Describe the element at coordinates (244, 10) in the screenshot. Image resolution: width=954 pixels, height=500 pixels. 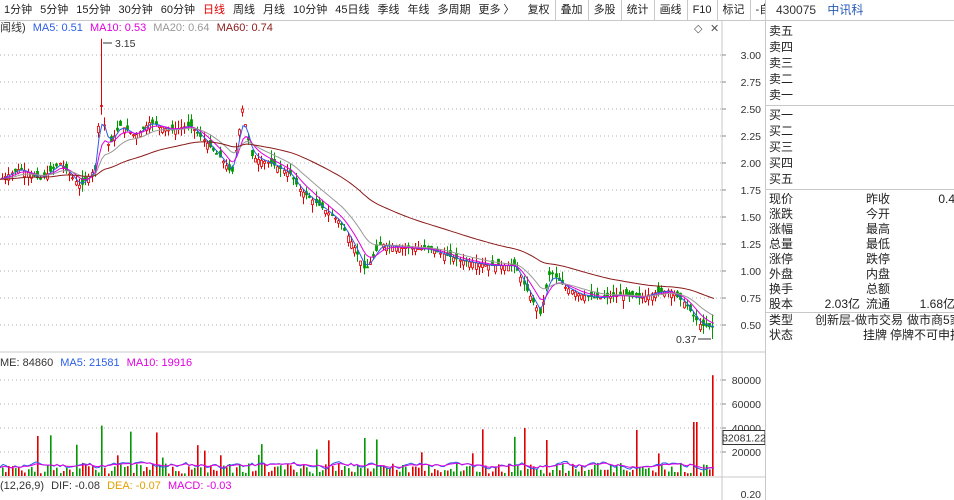
I see `period-tab: 周线` at that location.